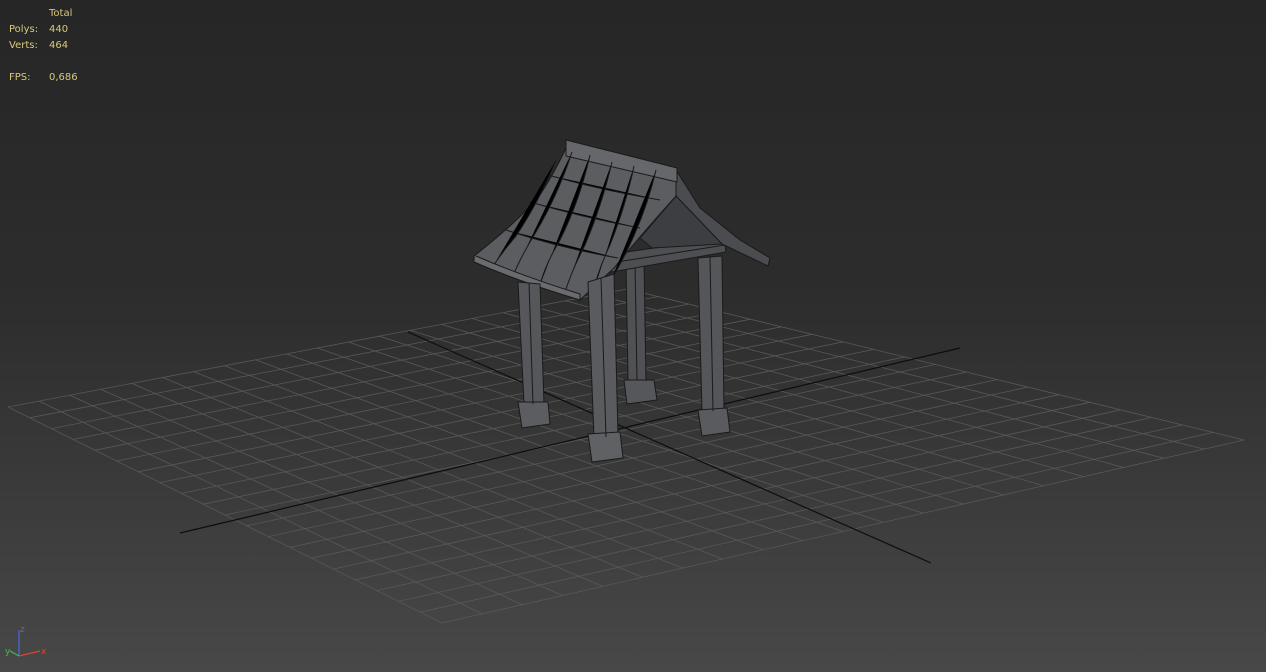 This screenshot has height=672, width=1266. Describe the element at coordinates (534, 355) in the screenshot. I see `post-front-left` at that location.